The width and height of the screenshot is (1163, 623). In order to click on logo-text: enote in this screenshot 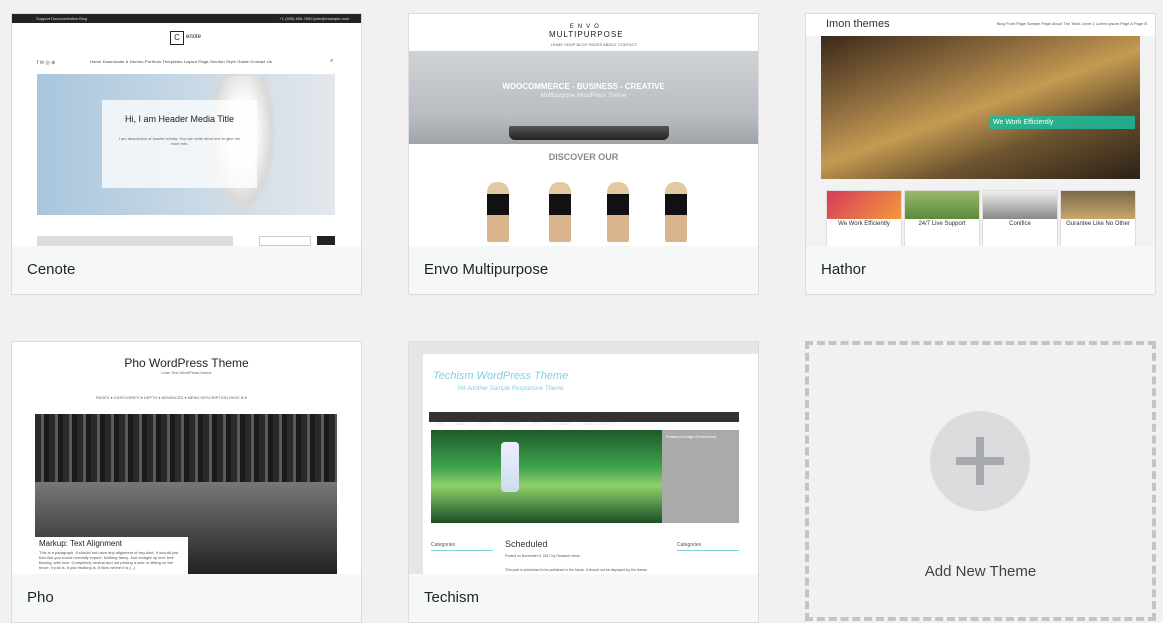, I will do `click(194, 37)`.